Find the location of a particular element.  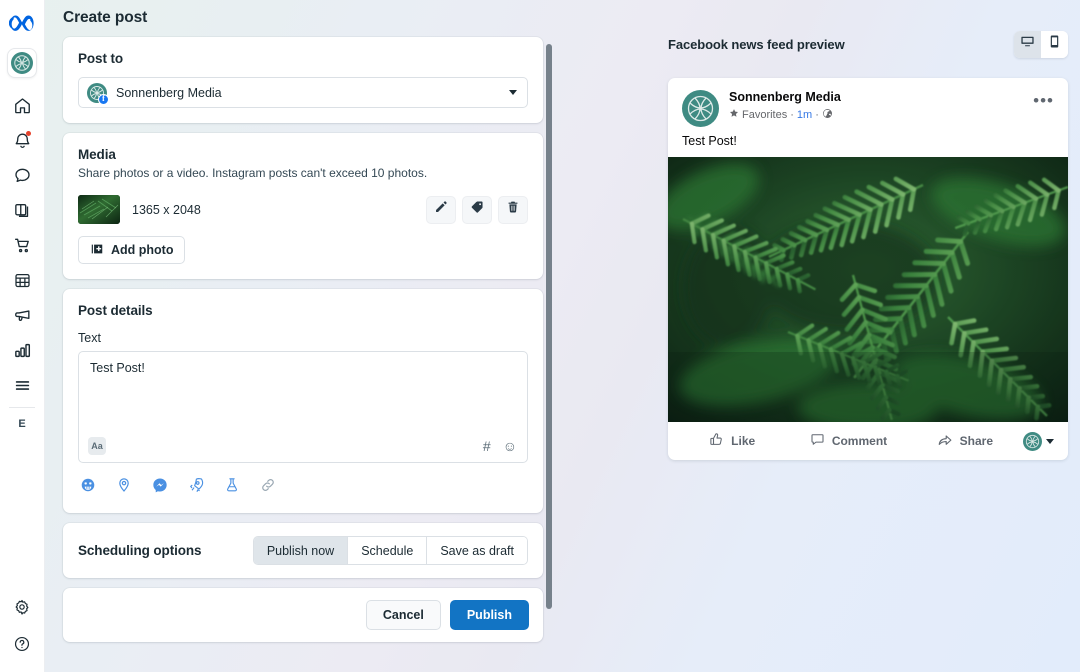

sticker-face-icon is located at coordinates (88, 487).